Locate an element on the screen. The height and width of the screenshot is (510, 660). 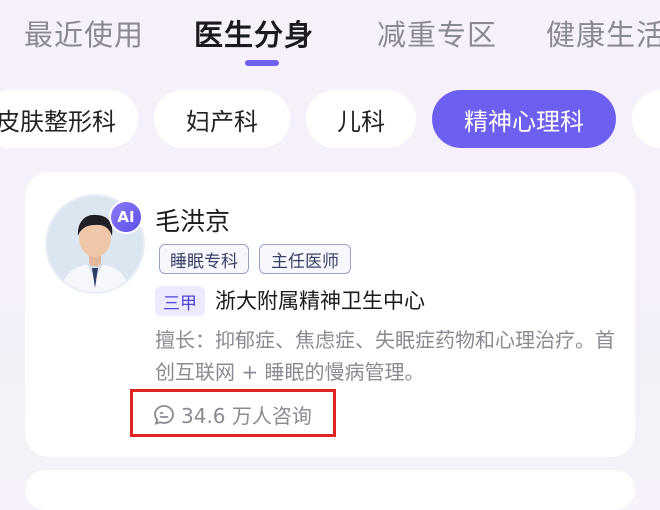
top-tab-bar: 最近使用 医生分身 减重专区 健康生活 is located at coordinates (330, 36).